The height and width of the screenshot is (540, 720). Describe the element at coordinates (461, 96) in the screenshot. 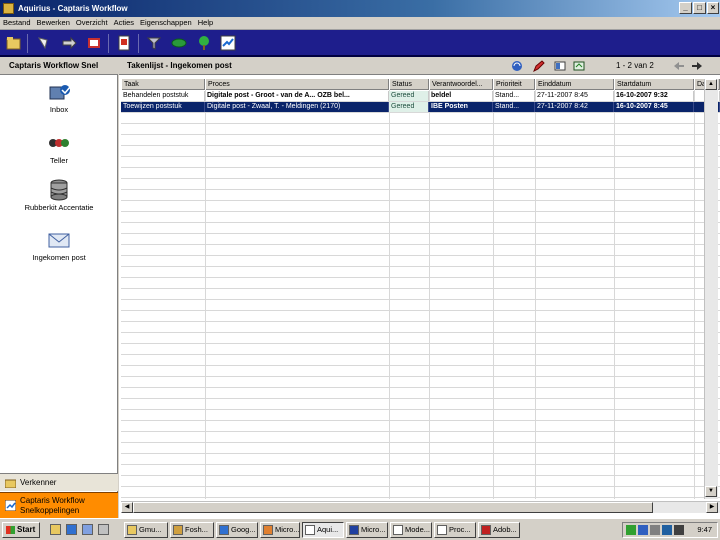

I see `cell-verantwoordelijke: beldel` at that location.